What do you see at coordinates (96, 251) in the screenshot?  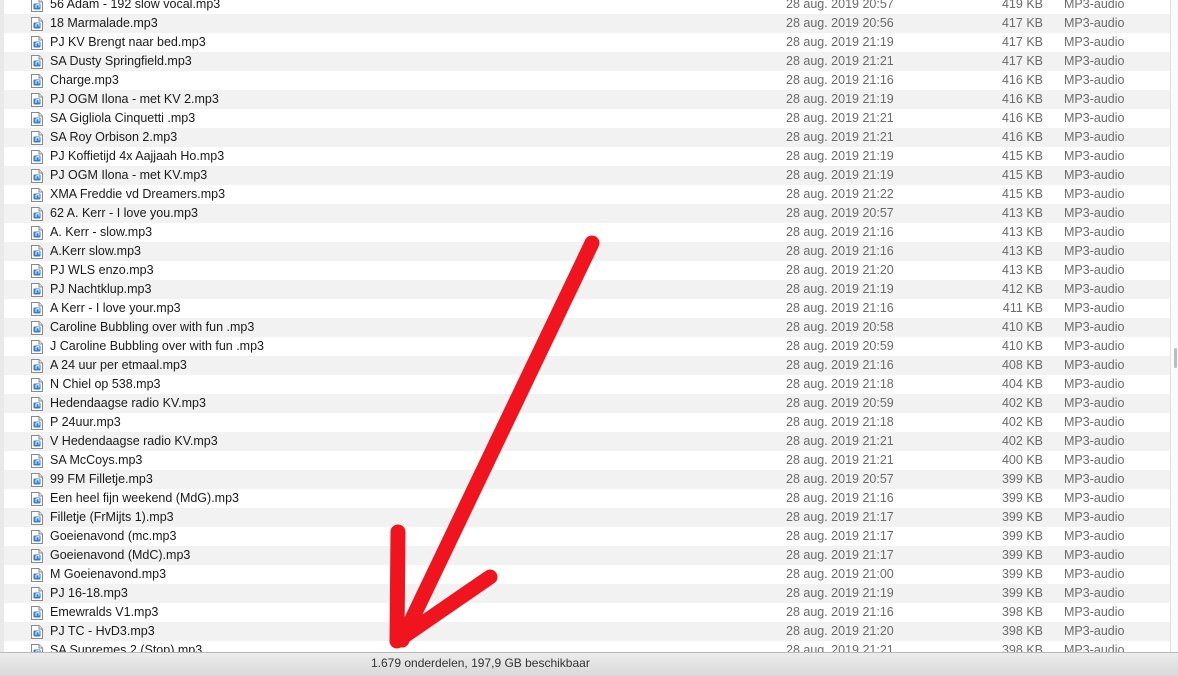 I see `file-name: A.Kerr slow.mp3` at bounding box center [96, 251].